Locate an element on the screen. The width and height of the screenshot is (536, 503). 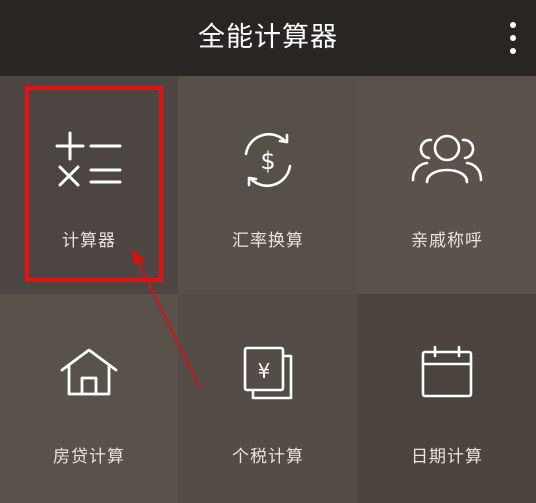
tile-income-tax: ¥ 个税计算 is located at coordinates (268, 398).